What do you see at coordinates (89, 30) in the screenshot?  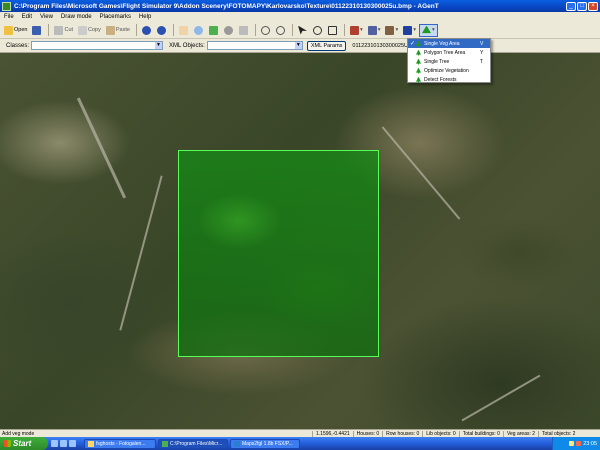 I see `copy-button: Copy` at bounding box center [89, 30].